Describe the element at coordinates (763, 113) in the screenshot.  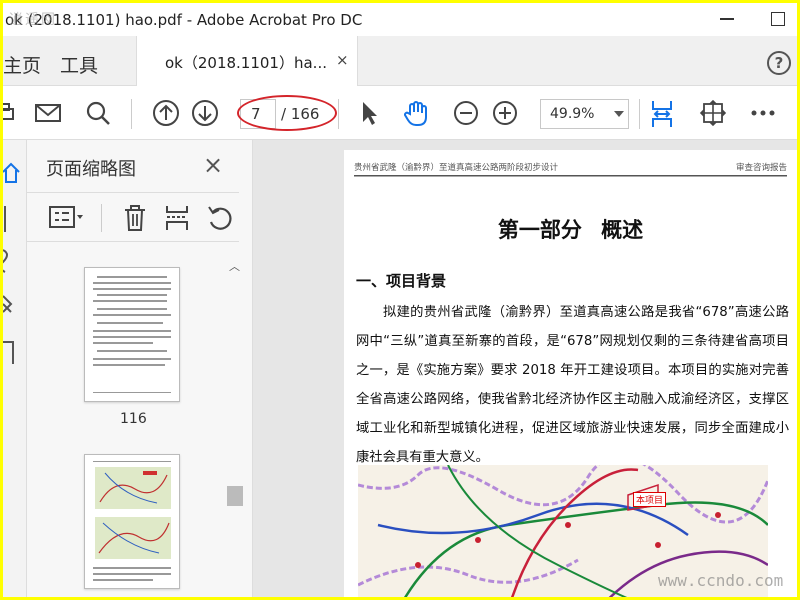
I see `more-options-icon` at that location.